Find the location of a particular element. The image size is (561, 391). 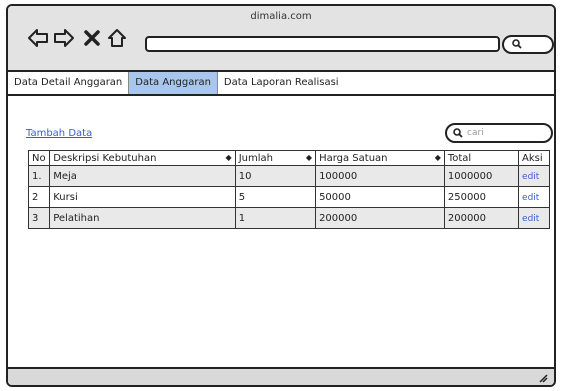

column-header-aksi: Aksi is located at coordinates (534, 158).